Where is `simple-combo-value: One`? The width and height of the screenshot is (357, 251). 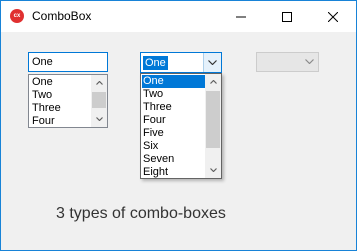
simple-combo-value: One is located at coordinates (42, 62).